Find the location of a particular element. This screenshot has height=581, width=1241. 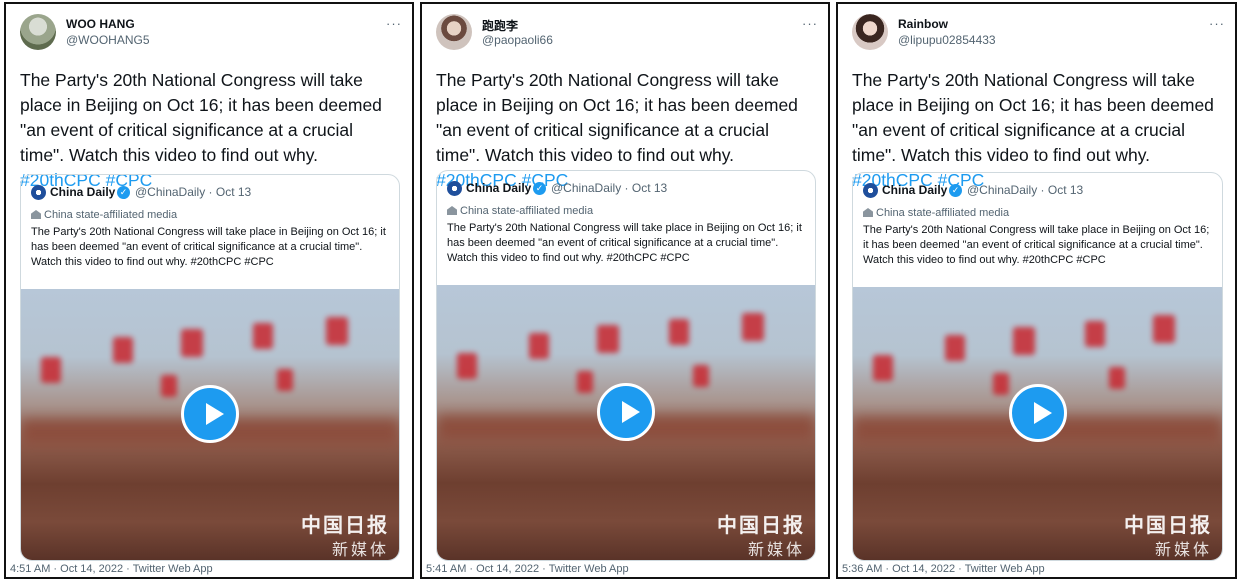

tweet-timestamp: 5:36 AM · Oct 14, 2022 · Twitter Web App is located at coordinates (943, 569).